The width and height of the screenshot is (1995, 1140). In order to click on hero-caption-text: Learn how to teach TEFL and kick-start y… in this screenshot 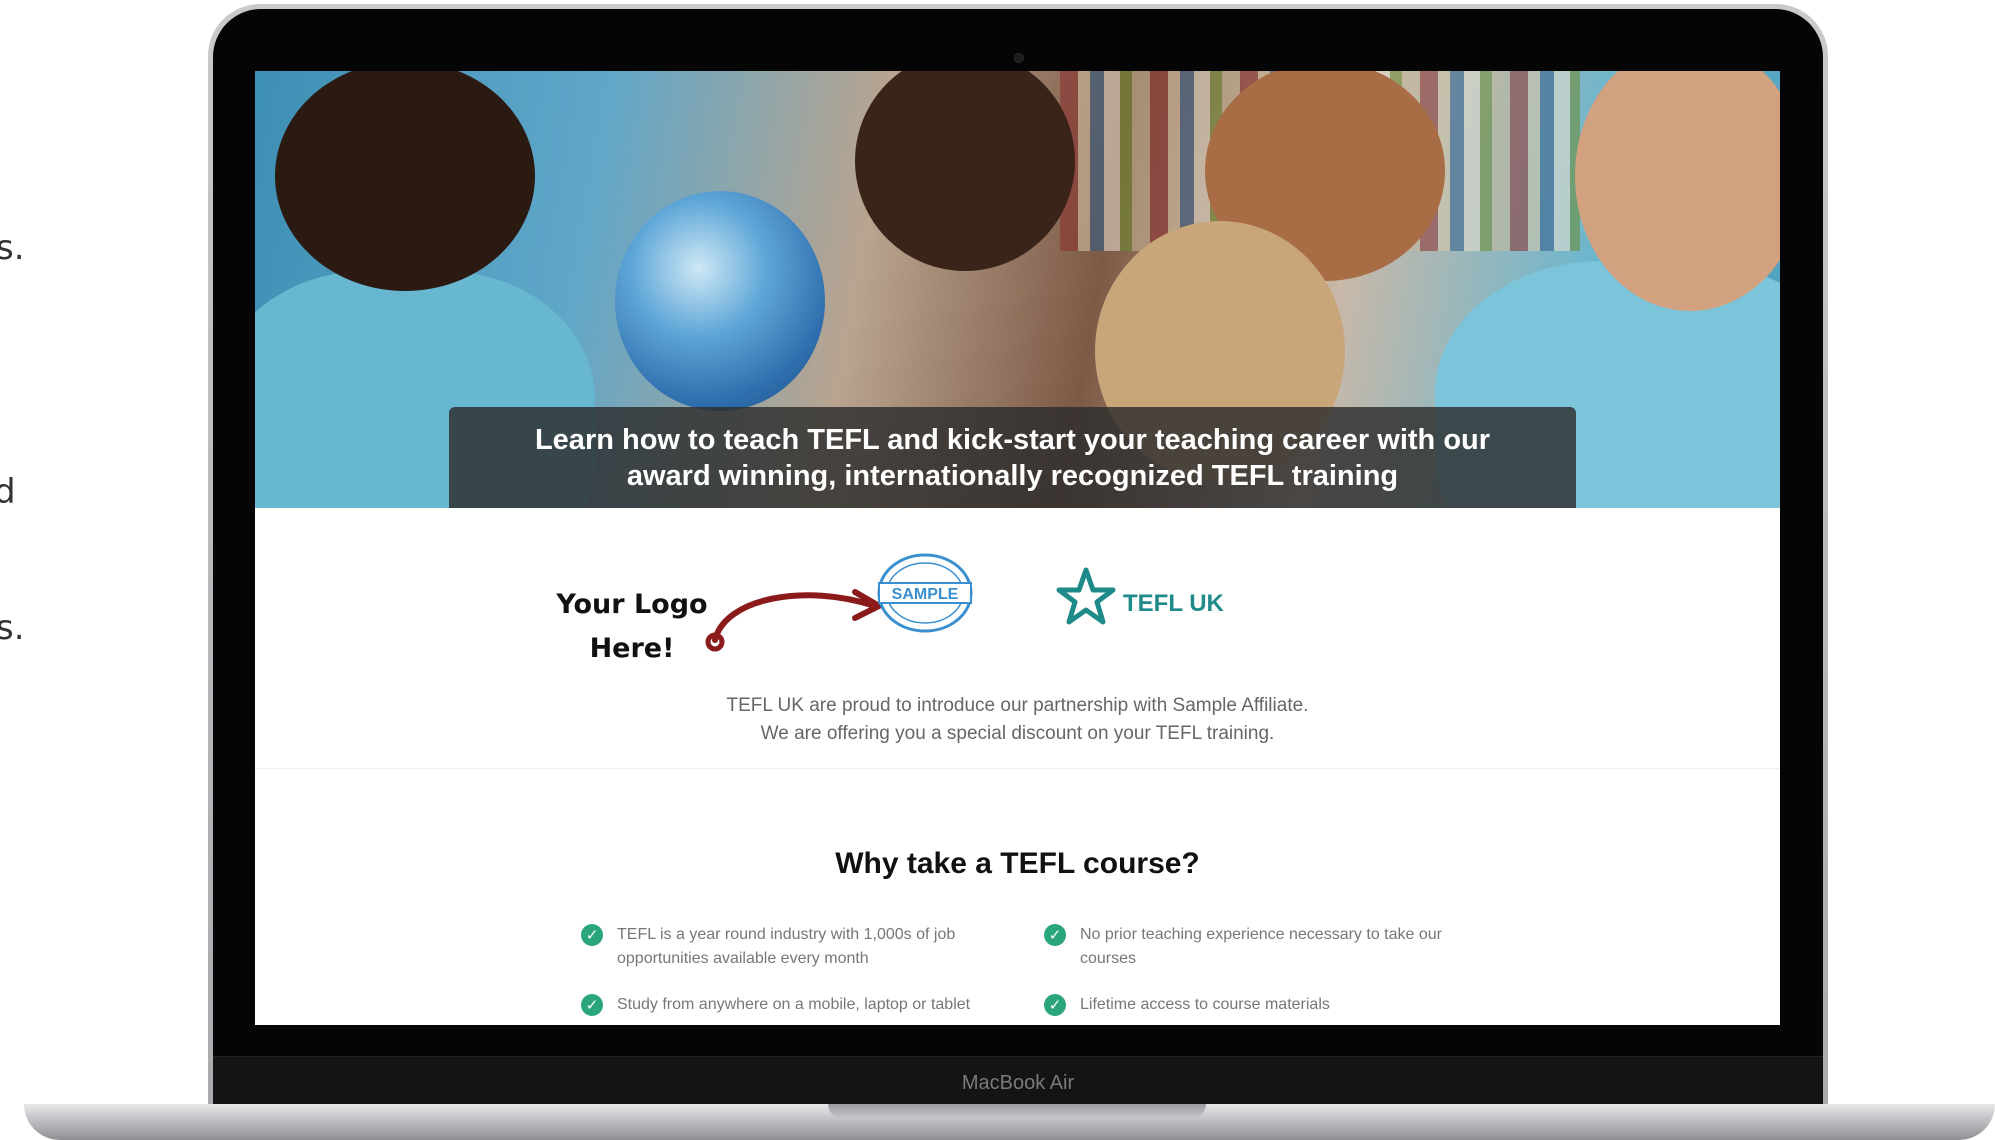, I will do `click(1012, 457)`.